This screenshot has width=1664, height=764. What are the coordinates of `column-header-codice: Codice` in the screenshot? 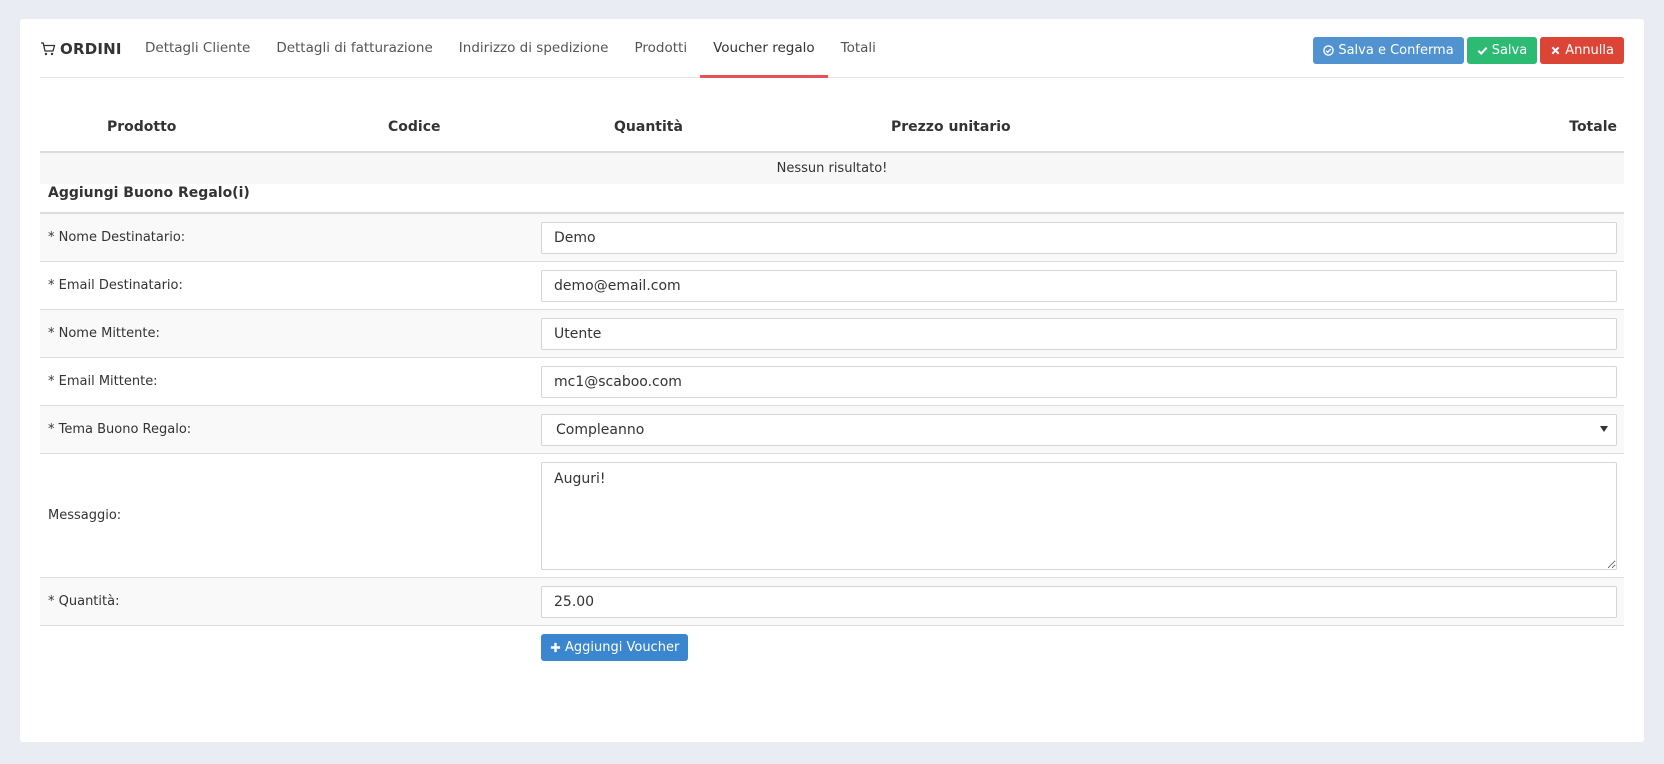 It's located at (414, 127).